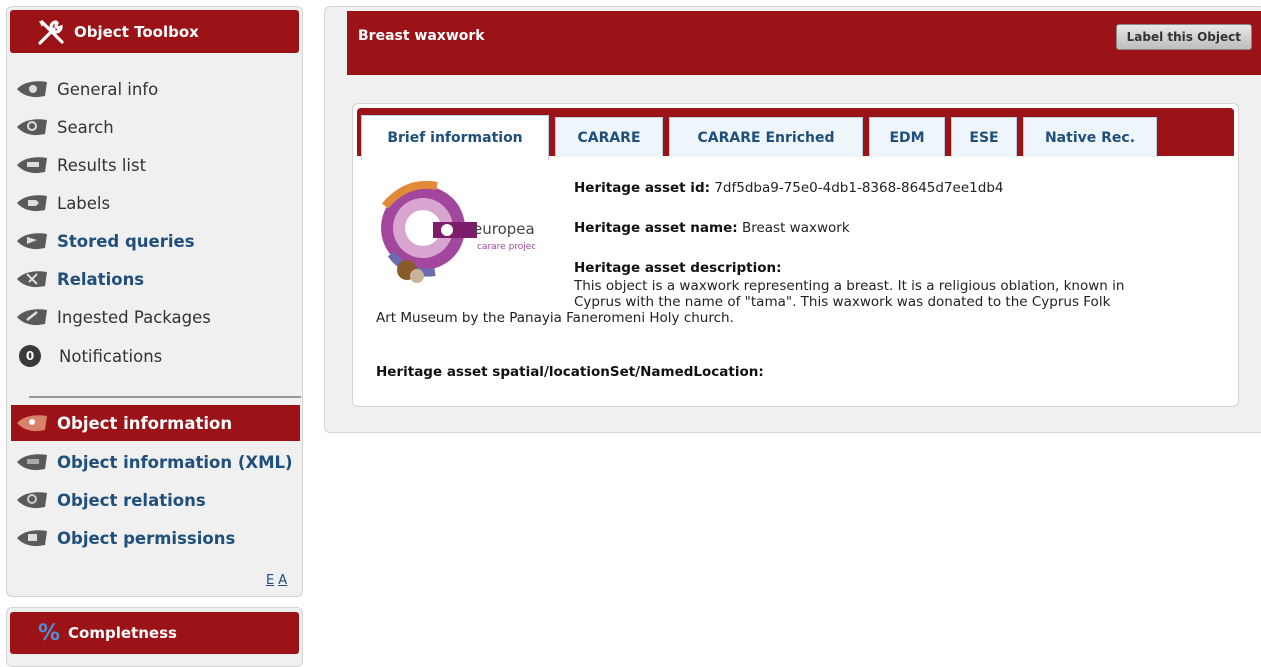 This screenshot has height=667, width=1261. I want to click on permissions-icon, so click(32, 538).